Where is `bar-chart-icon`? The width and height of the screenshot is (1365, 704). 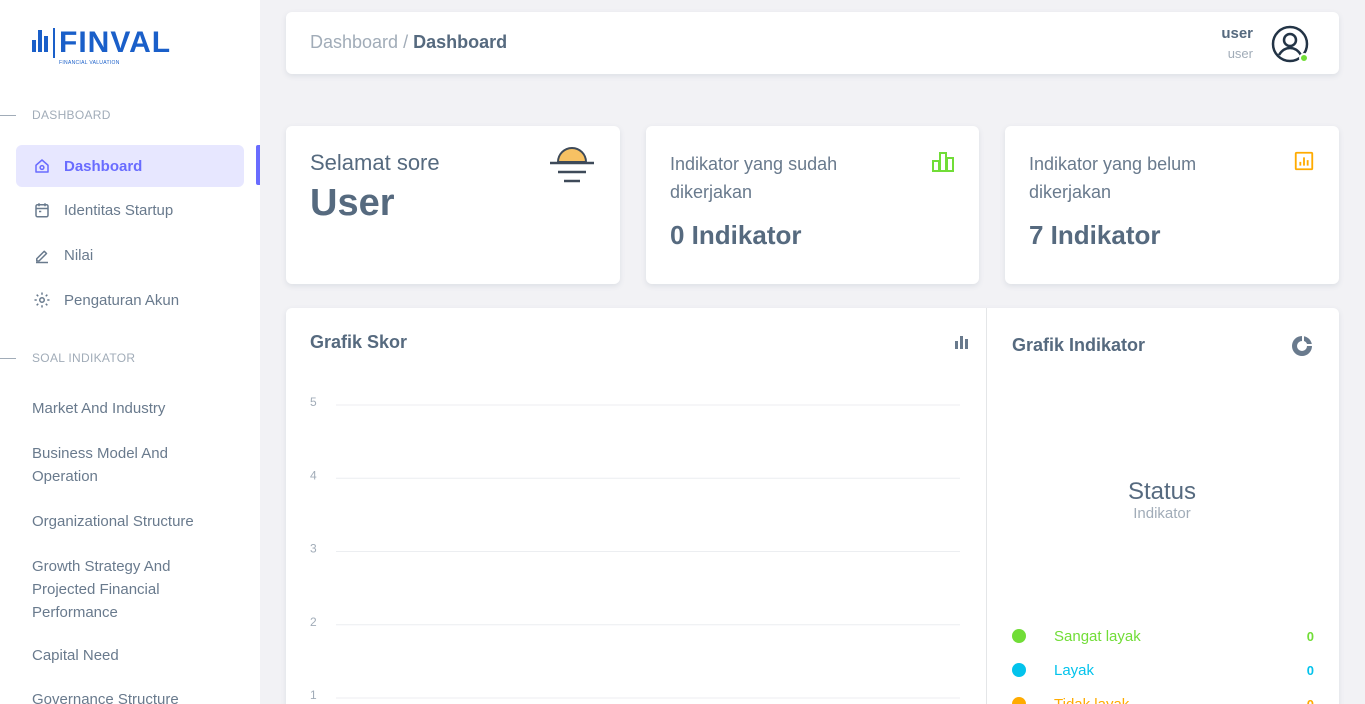 bar-chart-icon is located at coordinates (943, 162).